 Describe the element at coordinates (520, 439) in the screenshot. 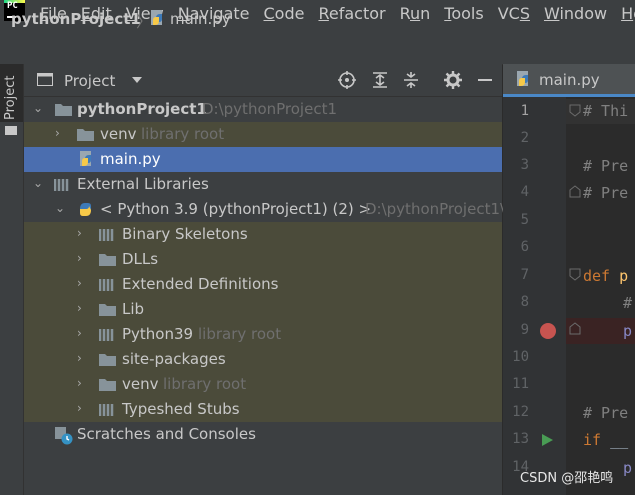

I see `line-number: 13` at that location.